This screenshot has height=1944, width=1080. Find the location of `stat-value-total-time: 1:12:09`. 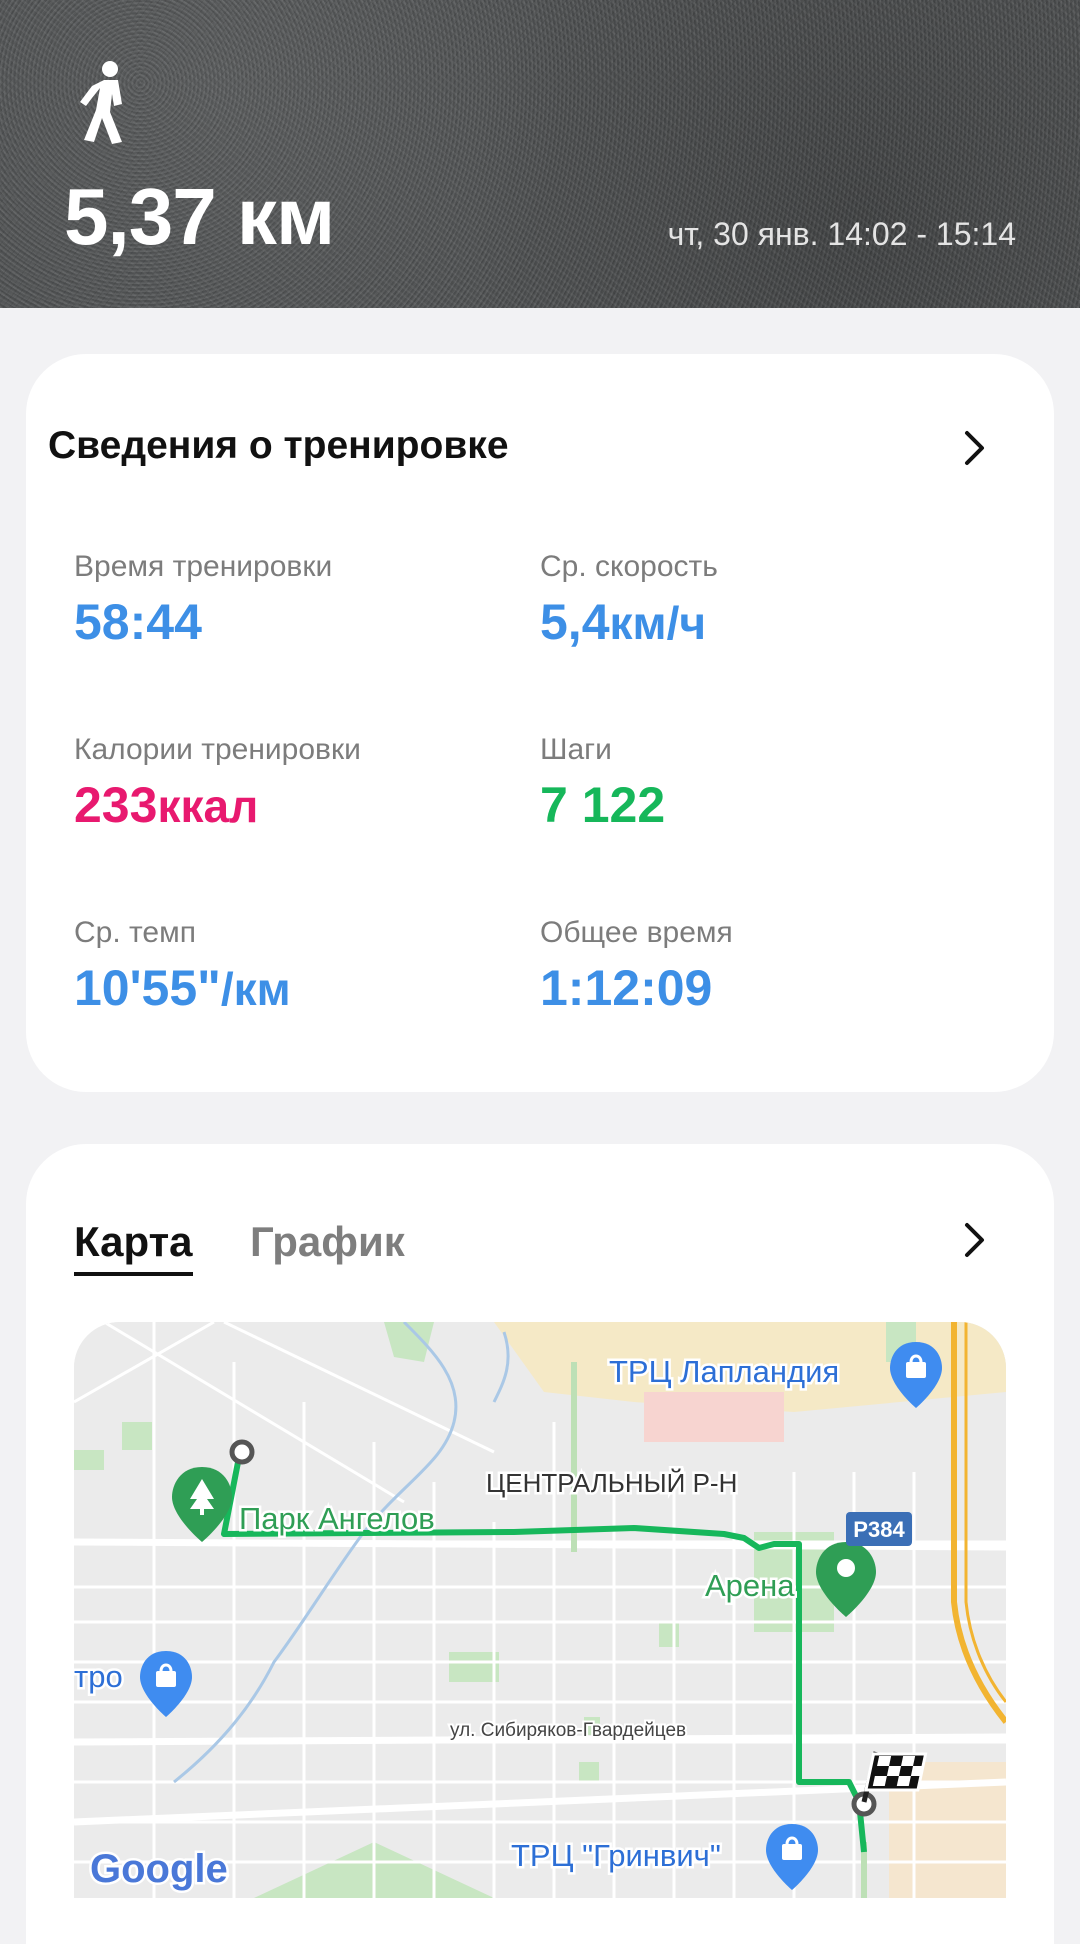

stat-value-total-time: 1:12:09 is located at coordinates (626, 988).